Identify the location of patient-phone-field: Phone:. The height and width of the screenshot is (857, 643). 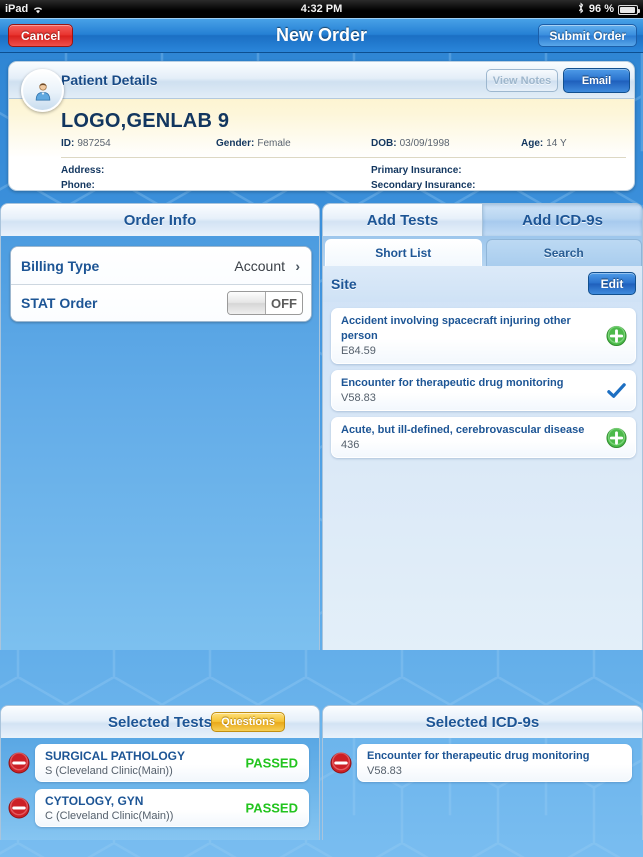
(79, 185).